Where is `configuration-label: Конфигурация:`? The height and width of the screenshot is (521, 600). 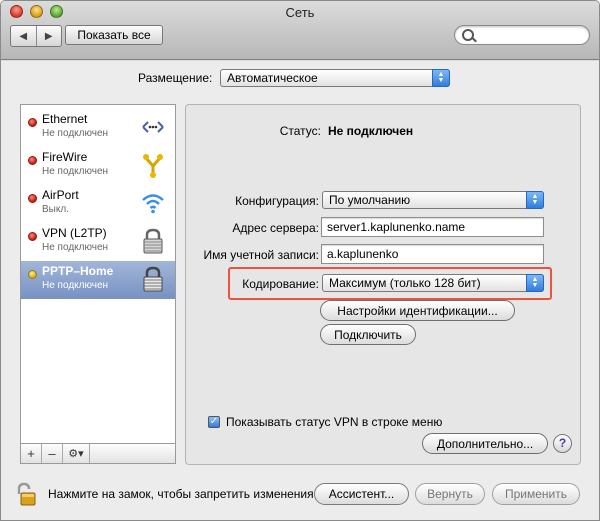 configuration-label: Конфигурация: is located at coordinates (277, 201).